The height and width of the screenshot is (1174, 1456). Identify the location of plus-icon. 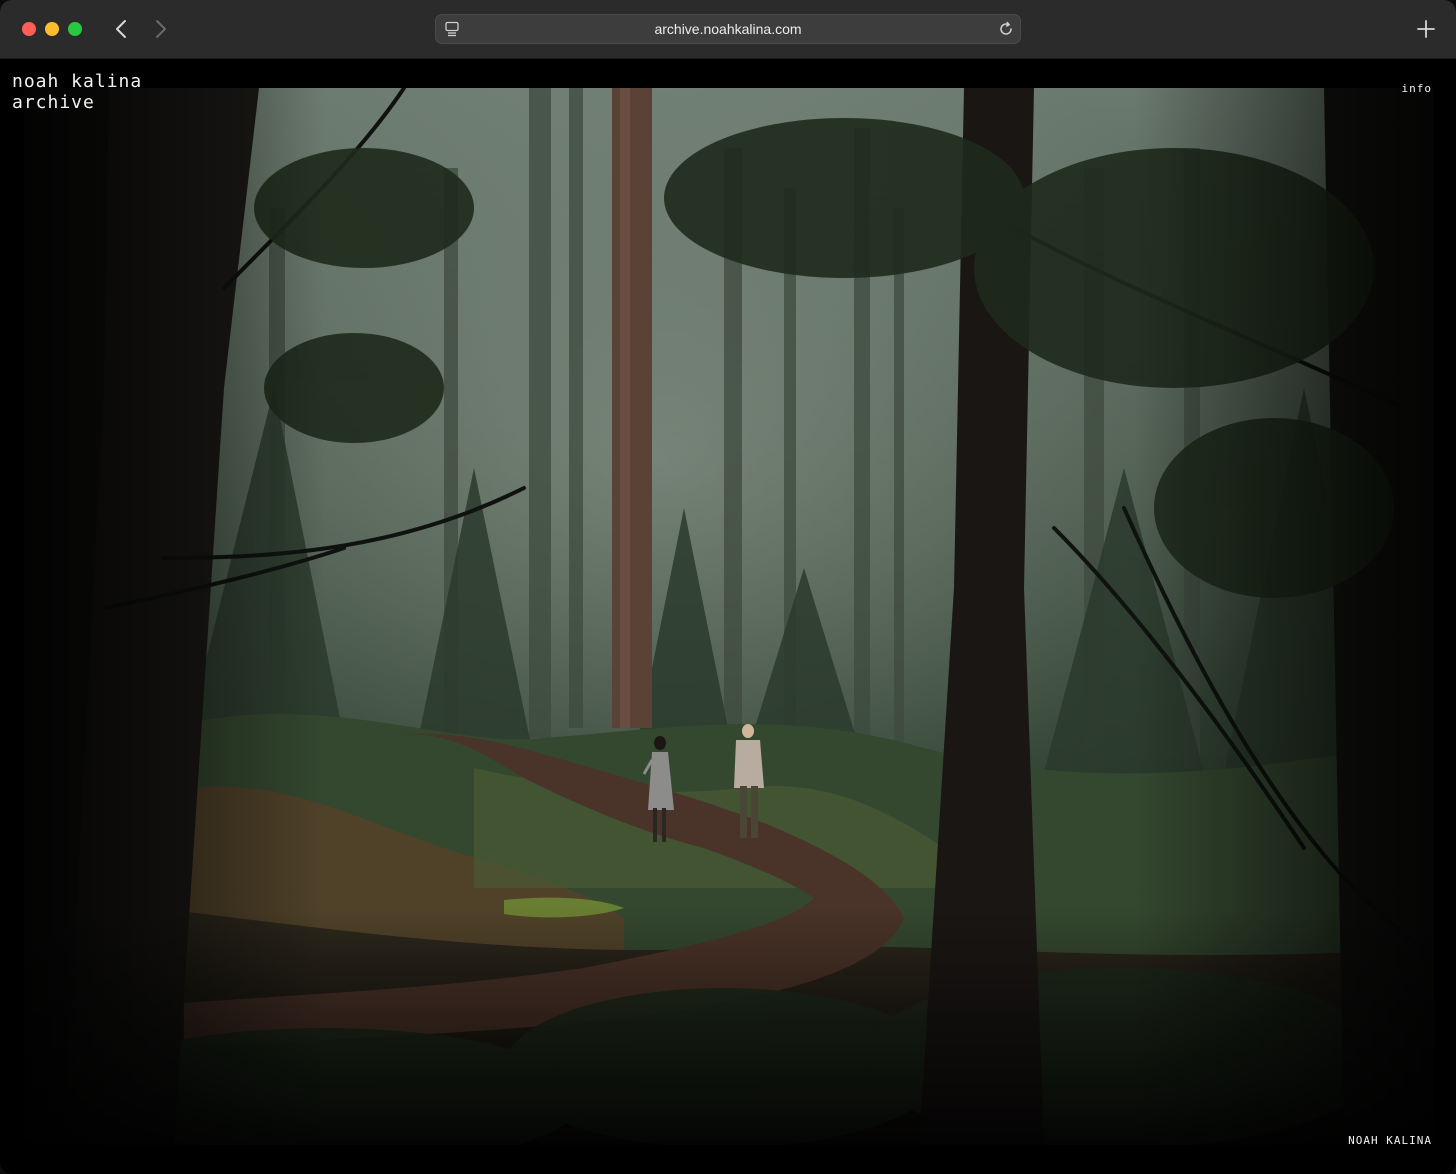
(1426, 29).